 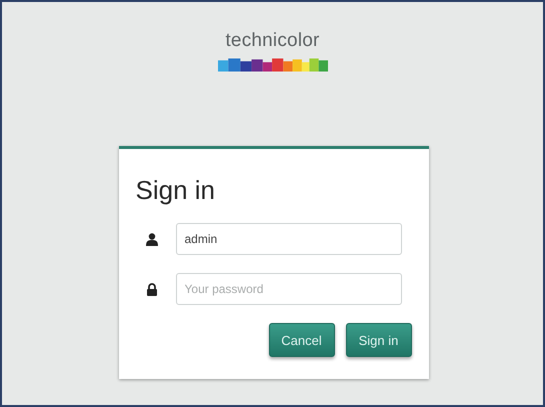 I want to click on cancel-button: Cancel, so click(x=301, y=340).